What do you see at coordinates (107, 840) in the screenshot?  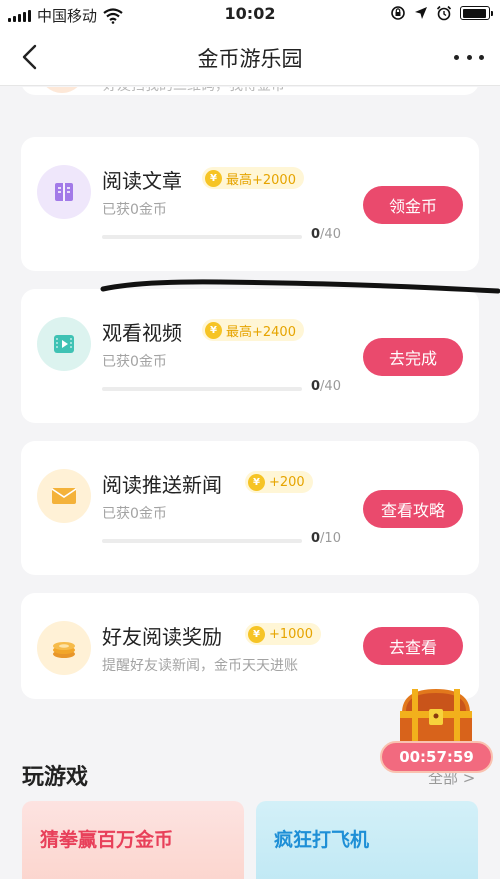 I see `game-title: 猜拳赢百万金币` at bounding box center [107, 840].